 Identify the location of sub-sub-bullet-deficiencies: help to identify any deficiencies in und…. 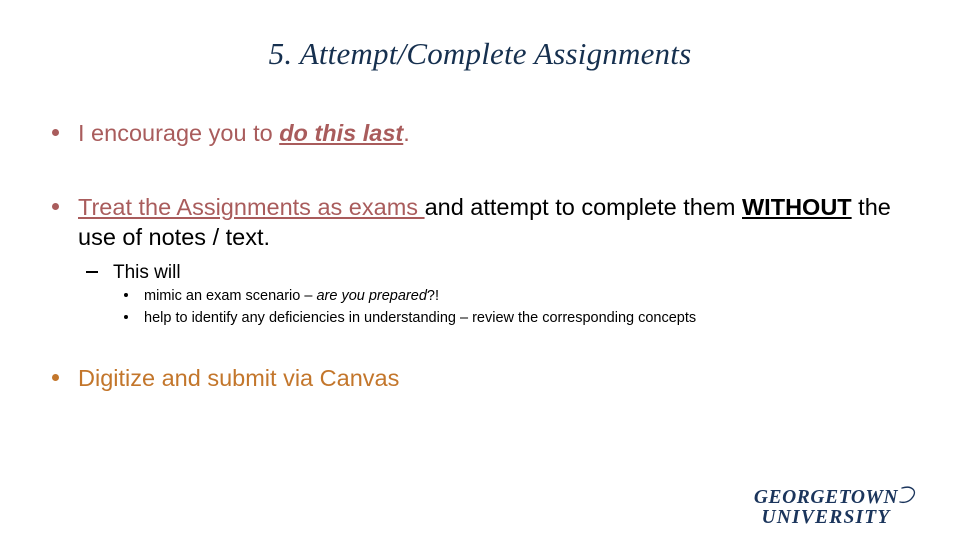
(480, 318).